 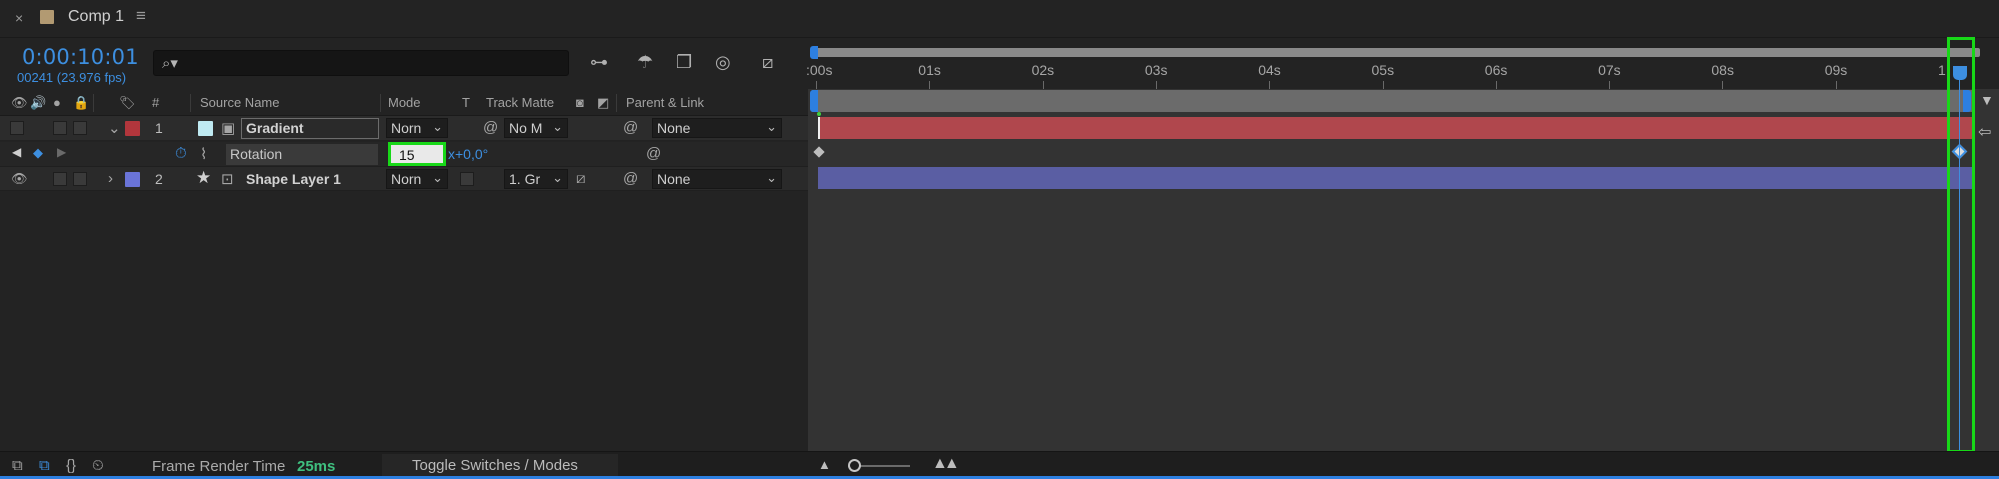 I want to click on col-t: T, so click(x=466, y=102).